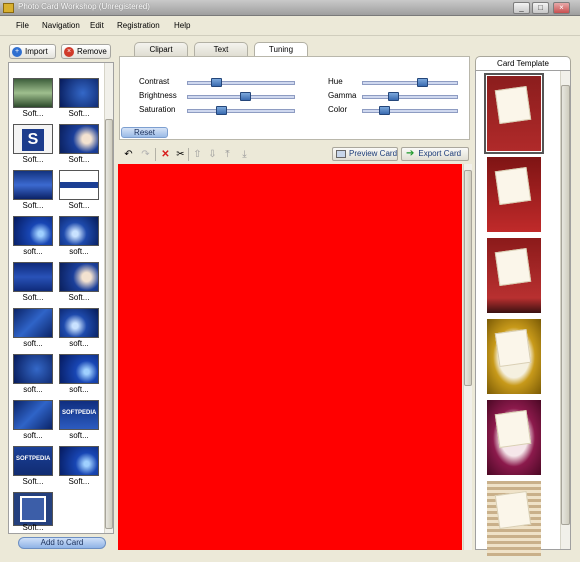 This screenshot has width=580, height=562. I want to click on redo-icon: ↷, so click(145, 154).